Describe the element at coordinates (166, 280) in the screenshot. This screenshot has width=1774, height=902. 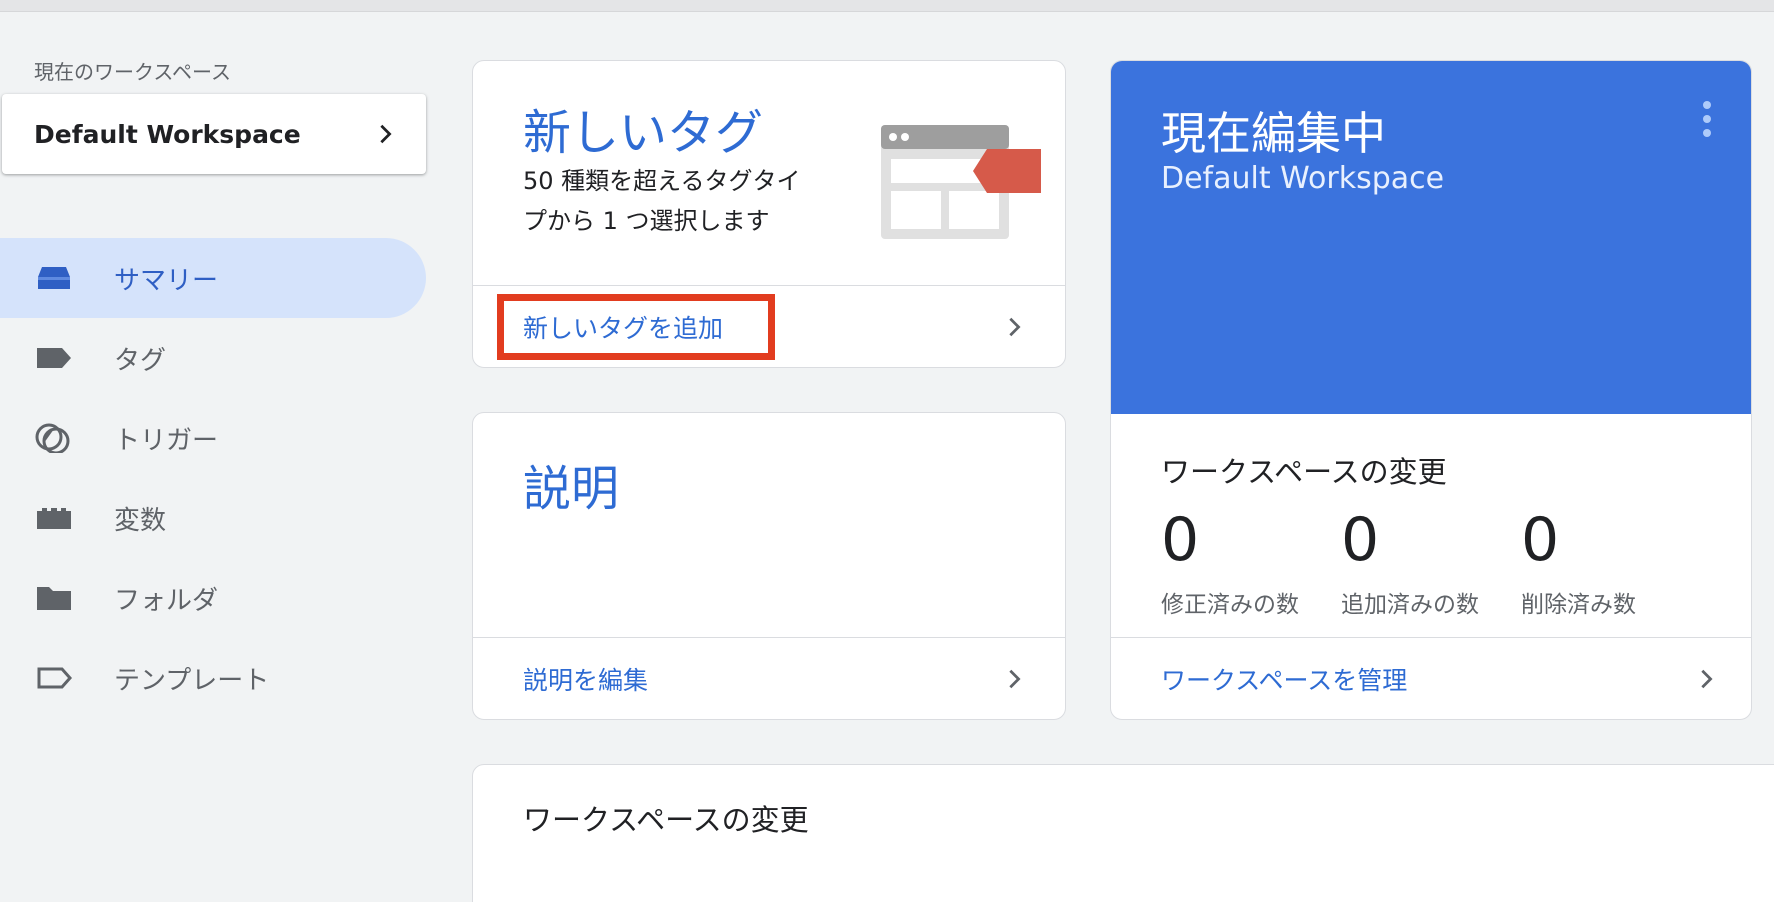
I see `sidebar-item-label: サマリー` at that location.